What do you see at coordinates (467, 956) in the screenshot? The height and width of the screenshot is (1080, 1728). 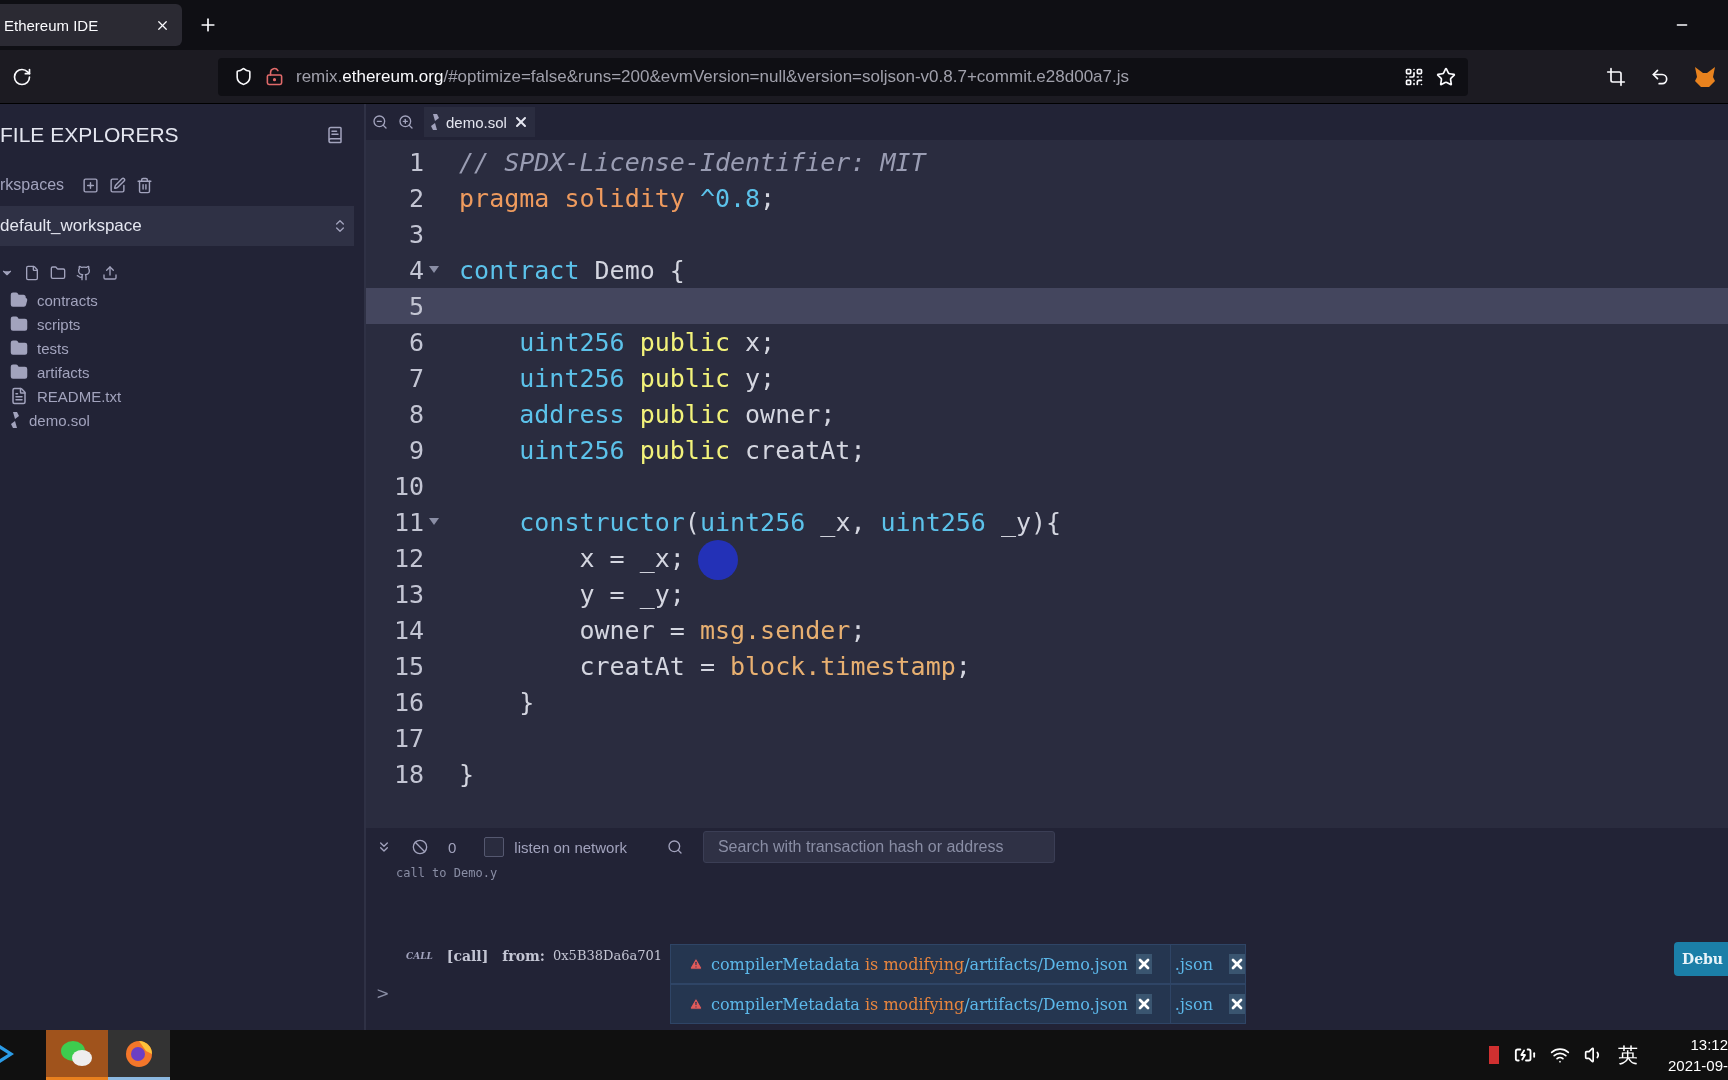 I see `call-text: [call]` at bounding box center [467, 956].